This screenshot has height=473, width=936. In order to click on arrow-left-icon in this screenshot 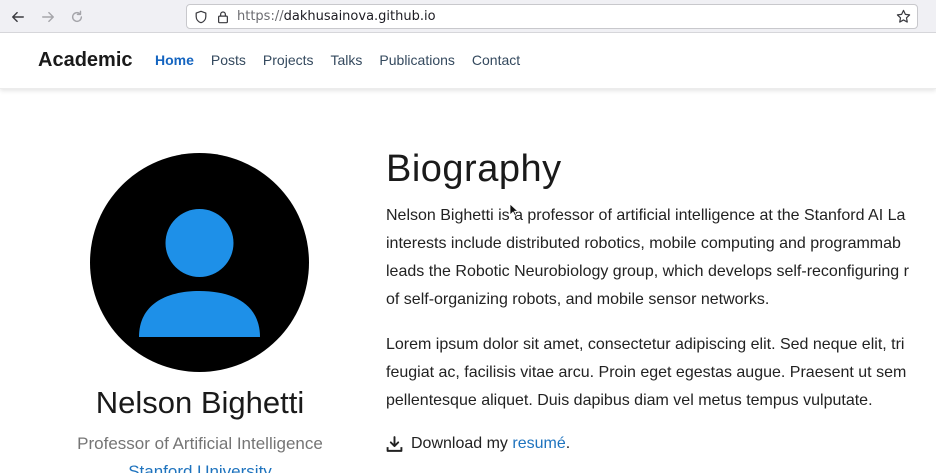, I will do `click(18, 17)`.